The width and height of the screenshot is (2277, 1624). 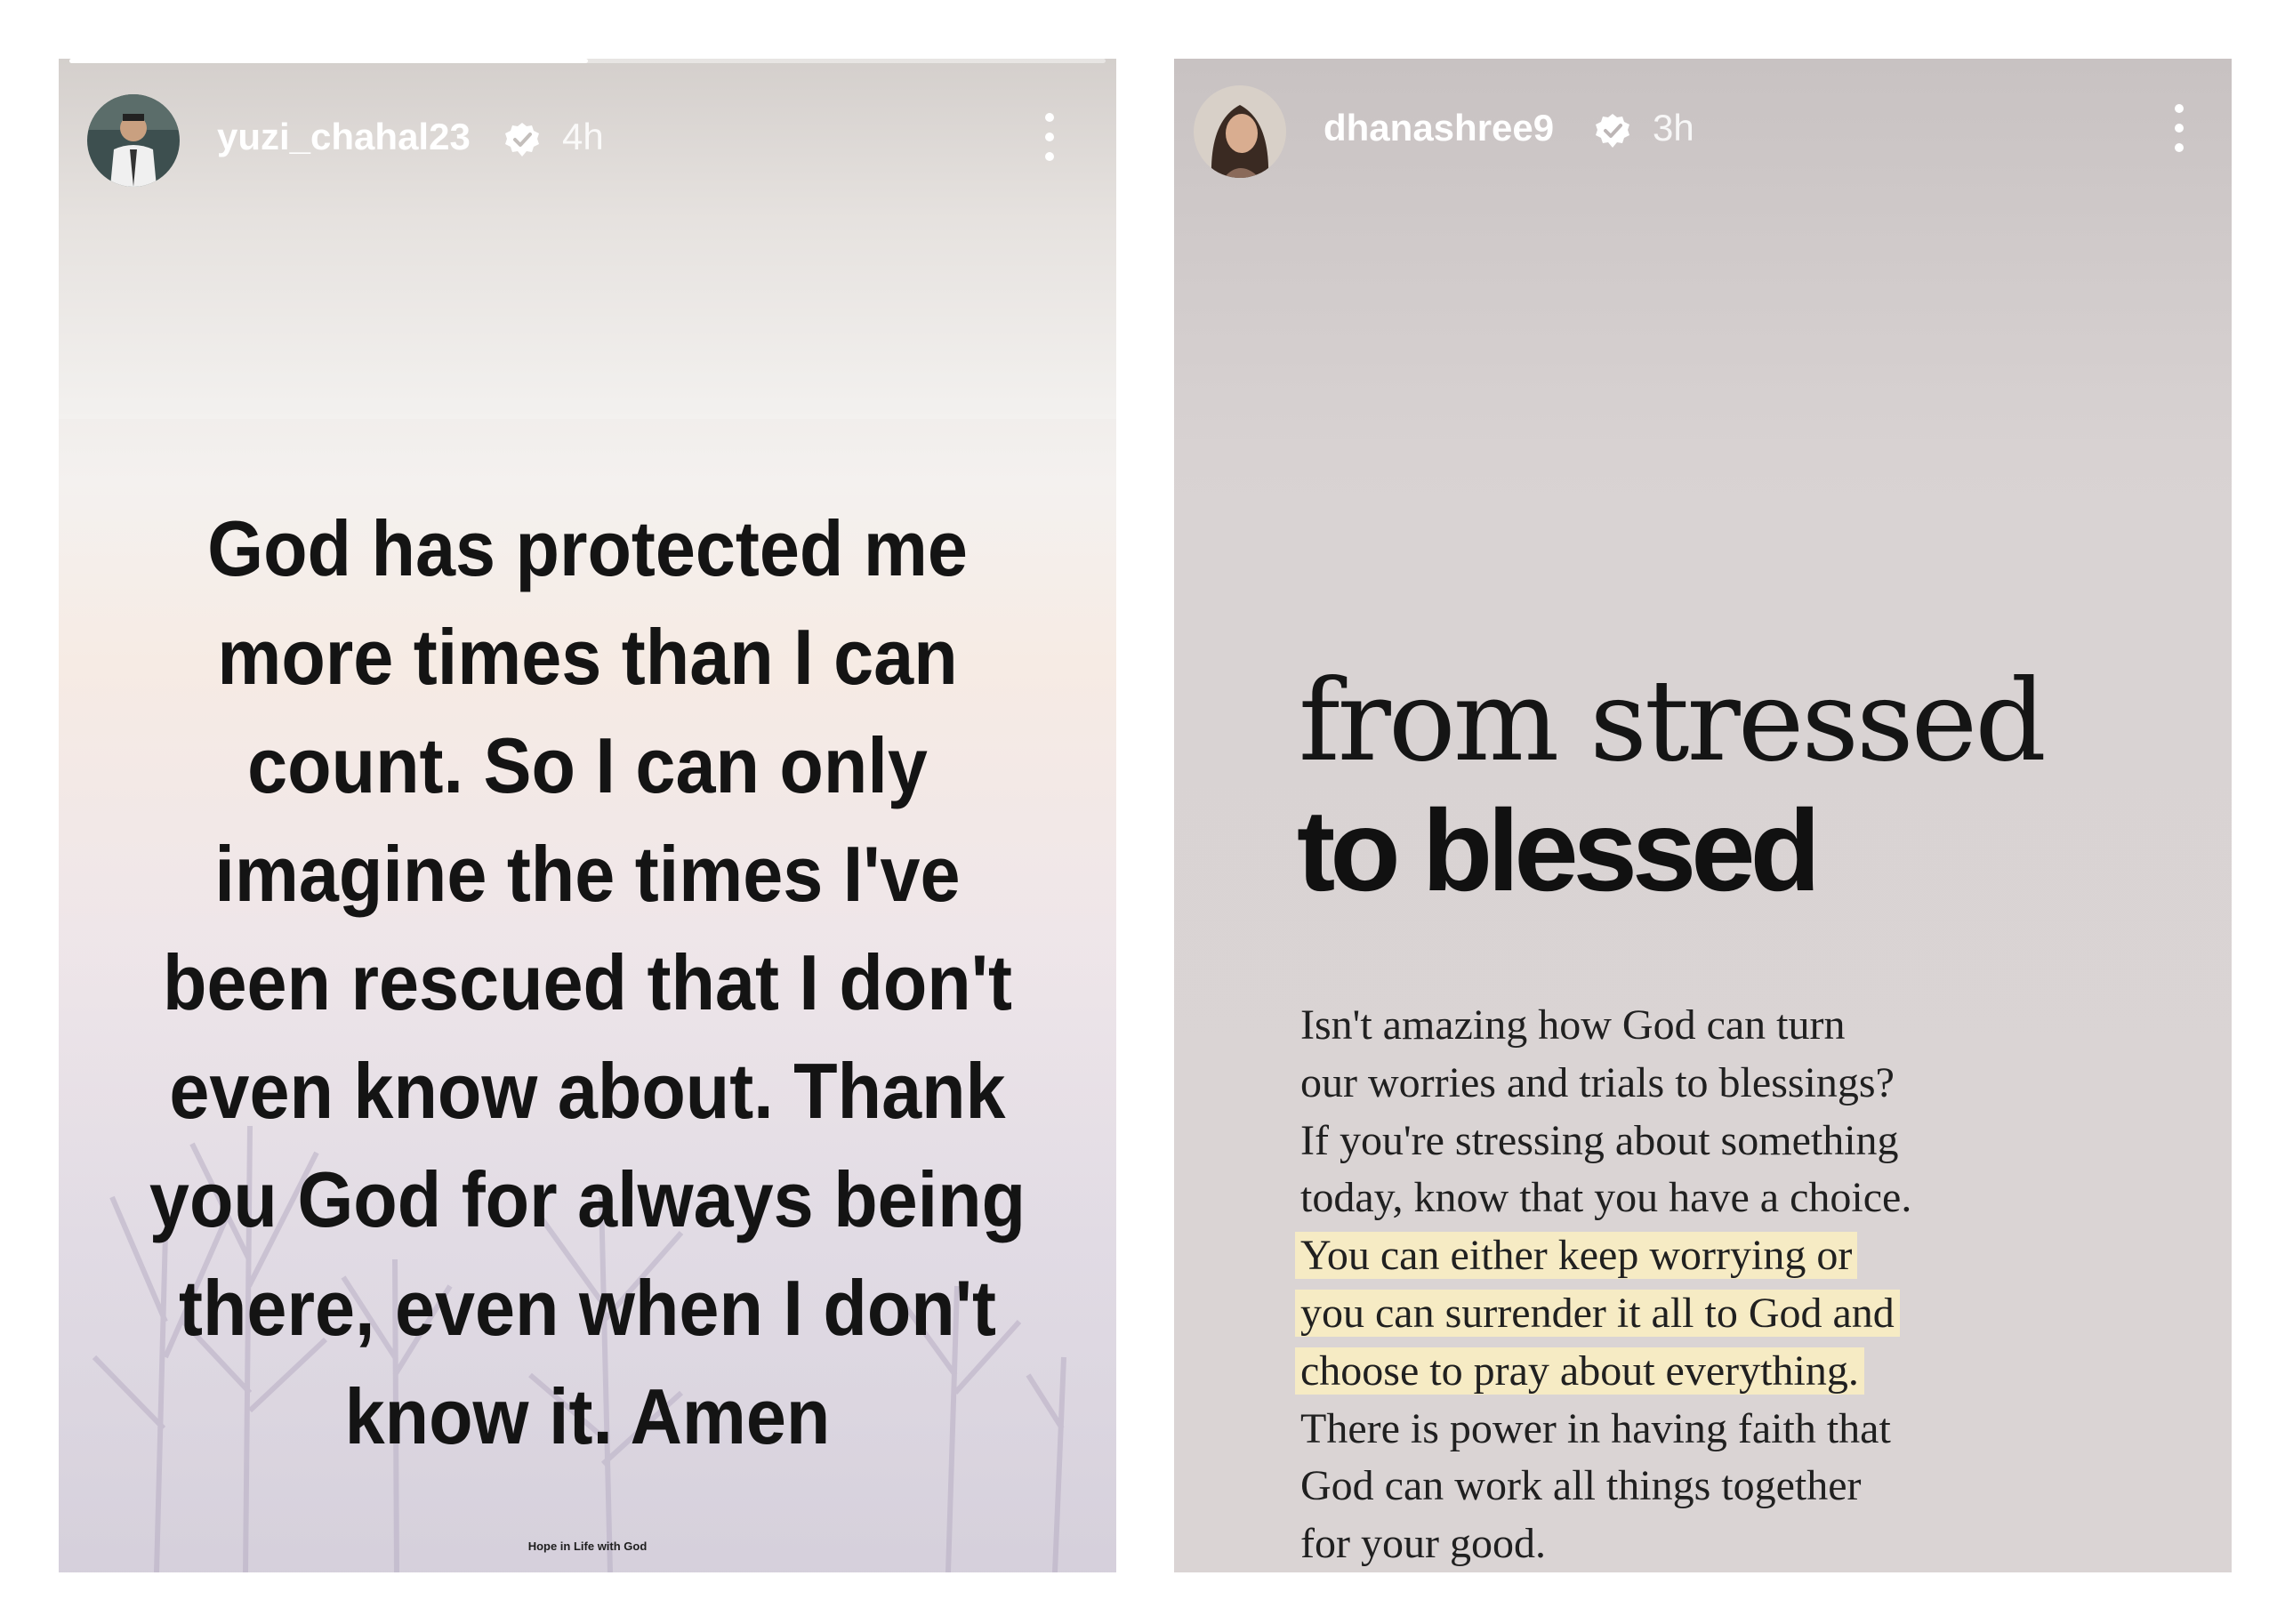 I want to click on quote-line: you God for always being, so click(x=587, y=1199).